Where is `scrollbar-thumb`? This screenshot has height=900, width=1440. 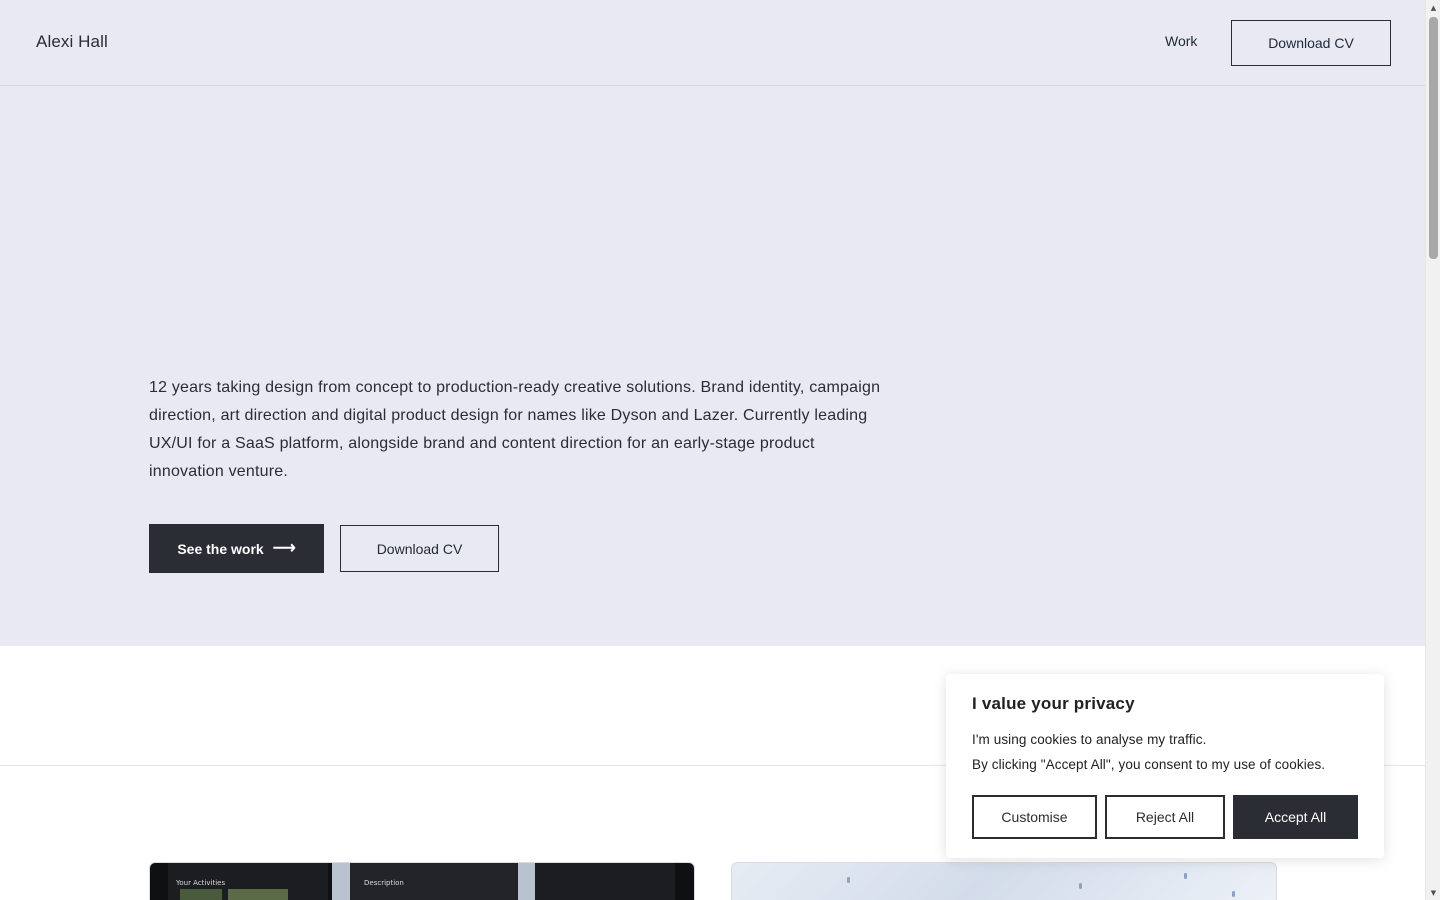
scrollbar-thumb is located at coordinates (1433, 138).